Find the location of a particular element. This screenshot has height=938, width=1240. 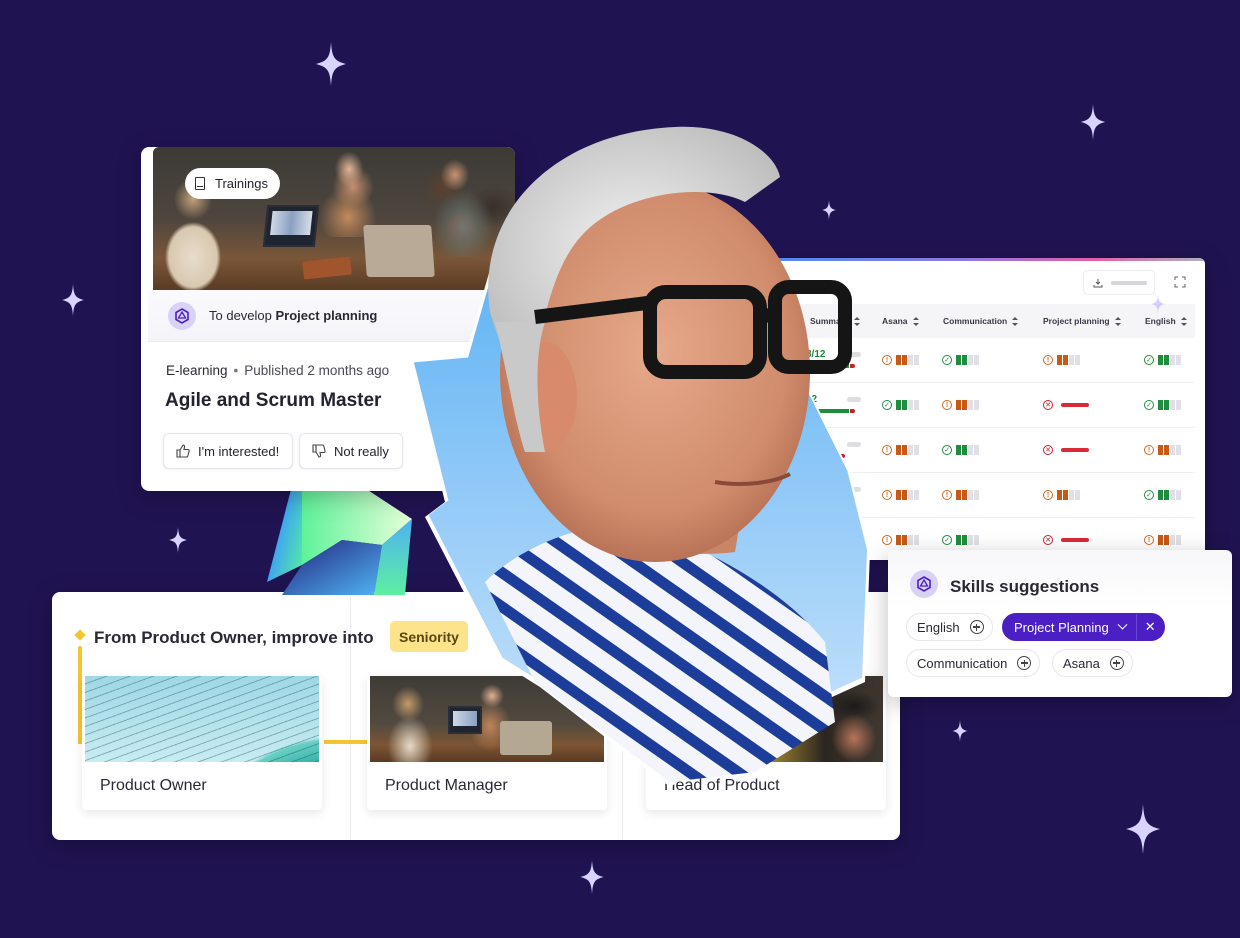

column-header-project-planning: Project planning is located at coordinates (1082, 321).